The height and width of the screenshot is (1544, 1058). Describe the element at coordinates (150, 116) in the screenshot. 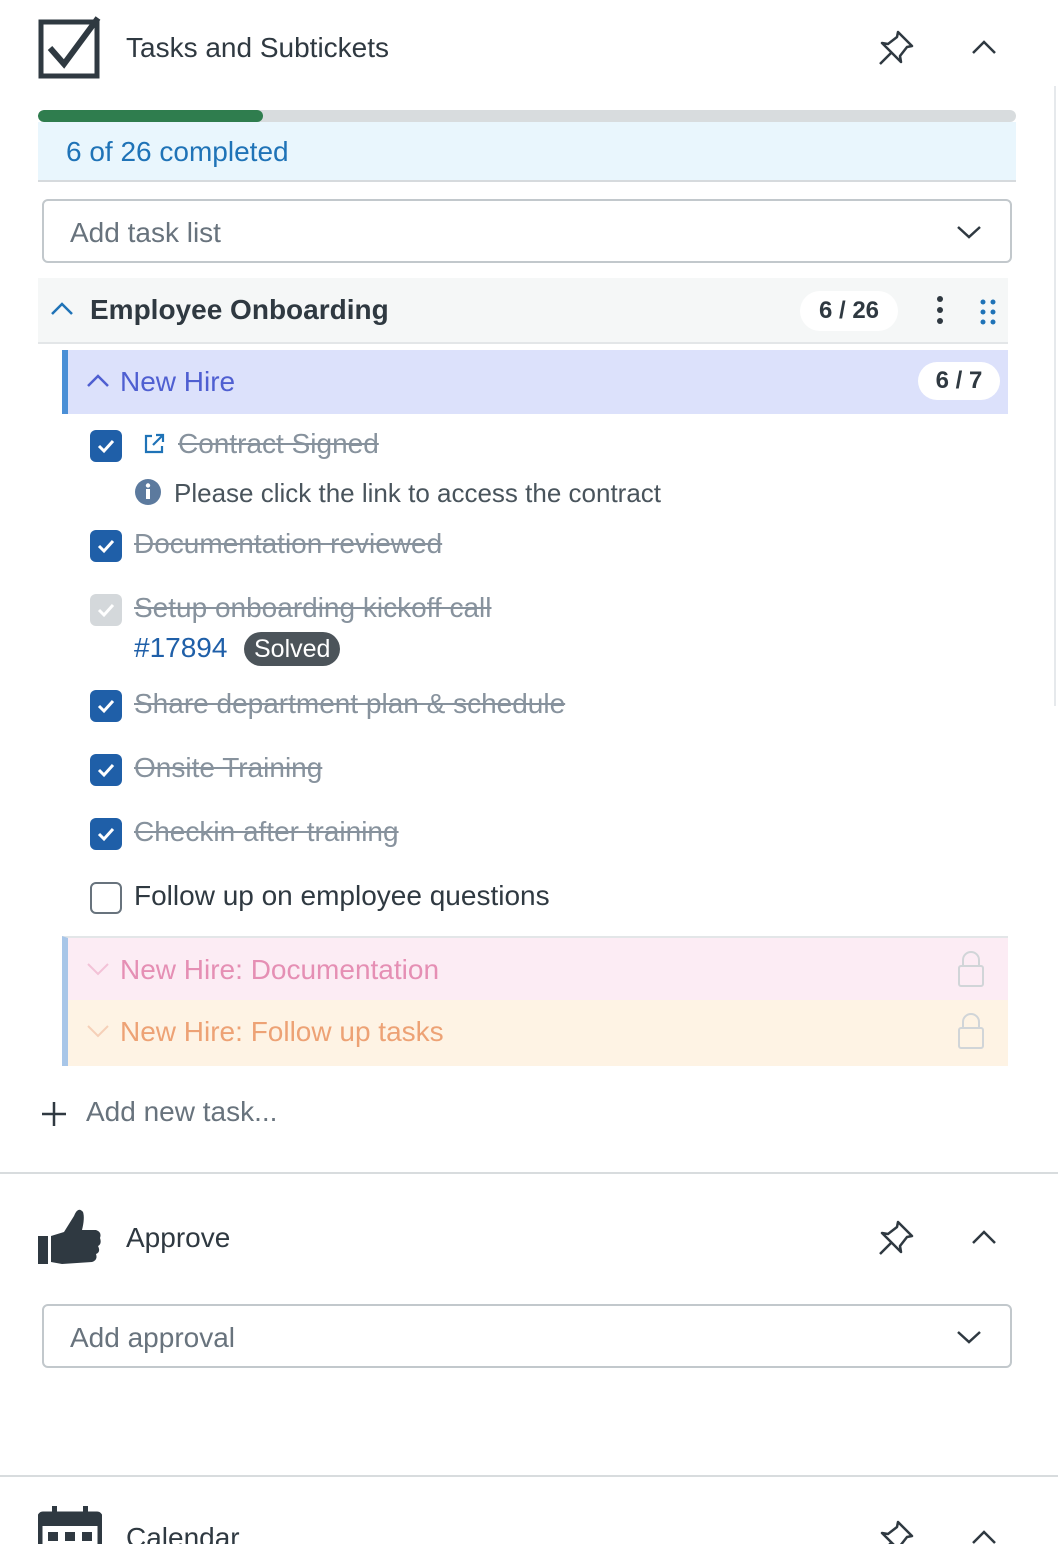

I see `progress-fill` at that location.